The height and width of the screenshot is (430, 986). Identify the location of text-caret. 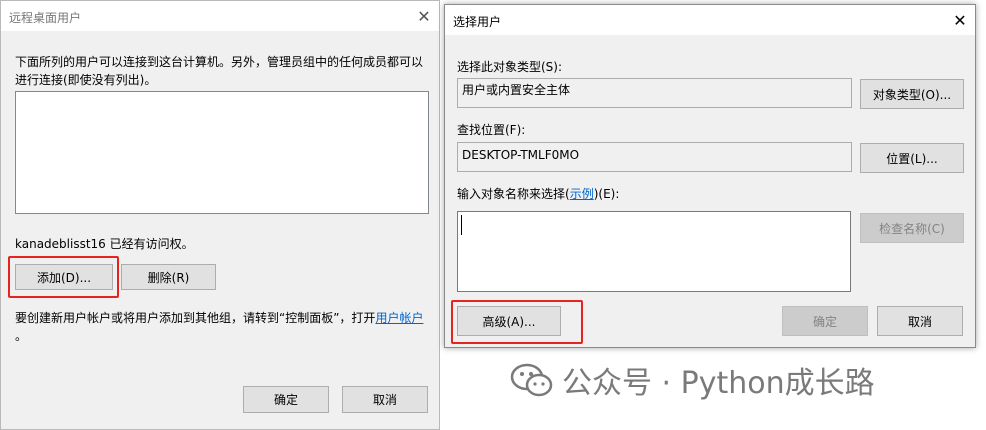
(461, 225).